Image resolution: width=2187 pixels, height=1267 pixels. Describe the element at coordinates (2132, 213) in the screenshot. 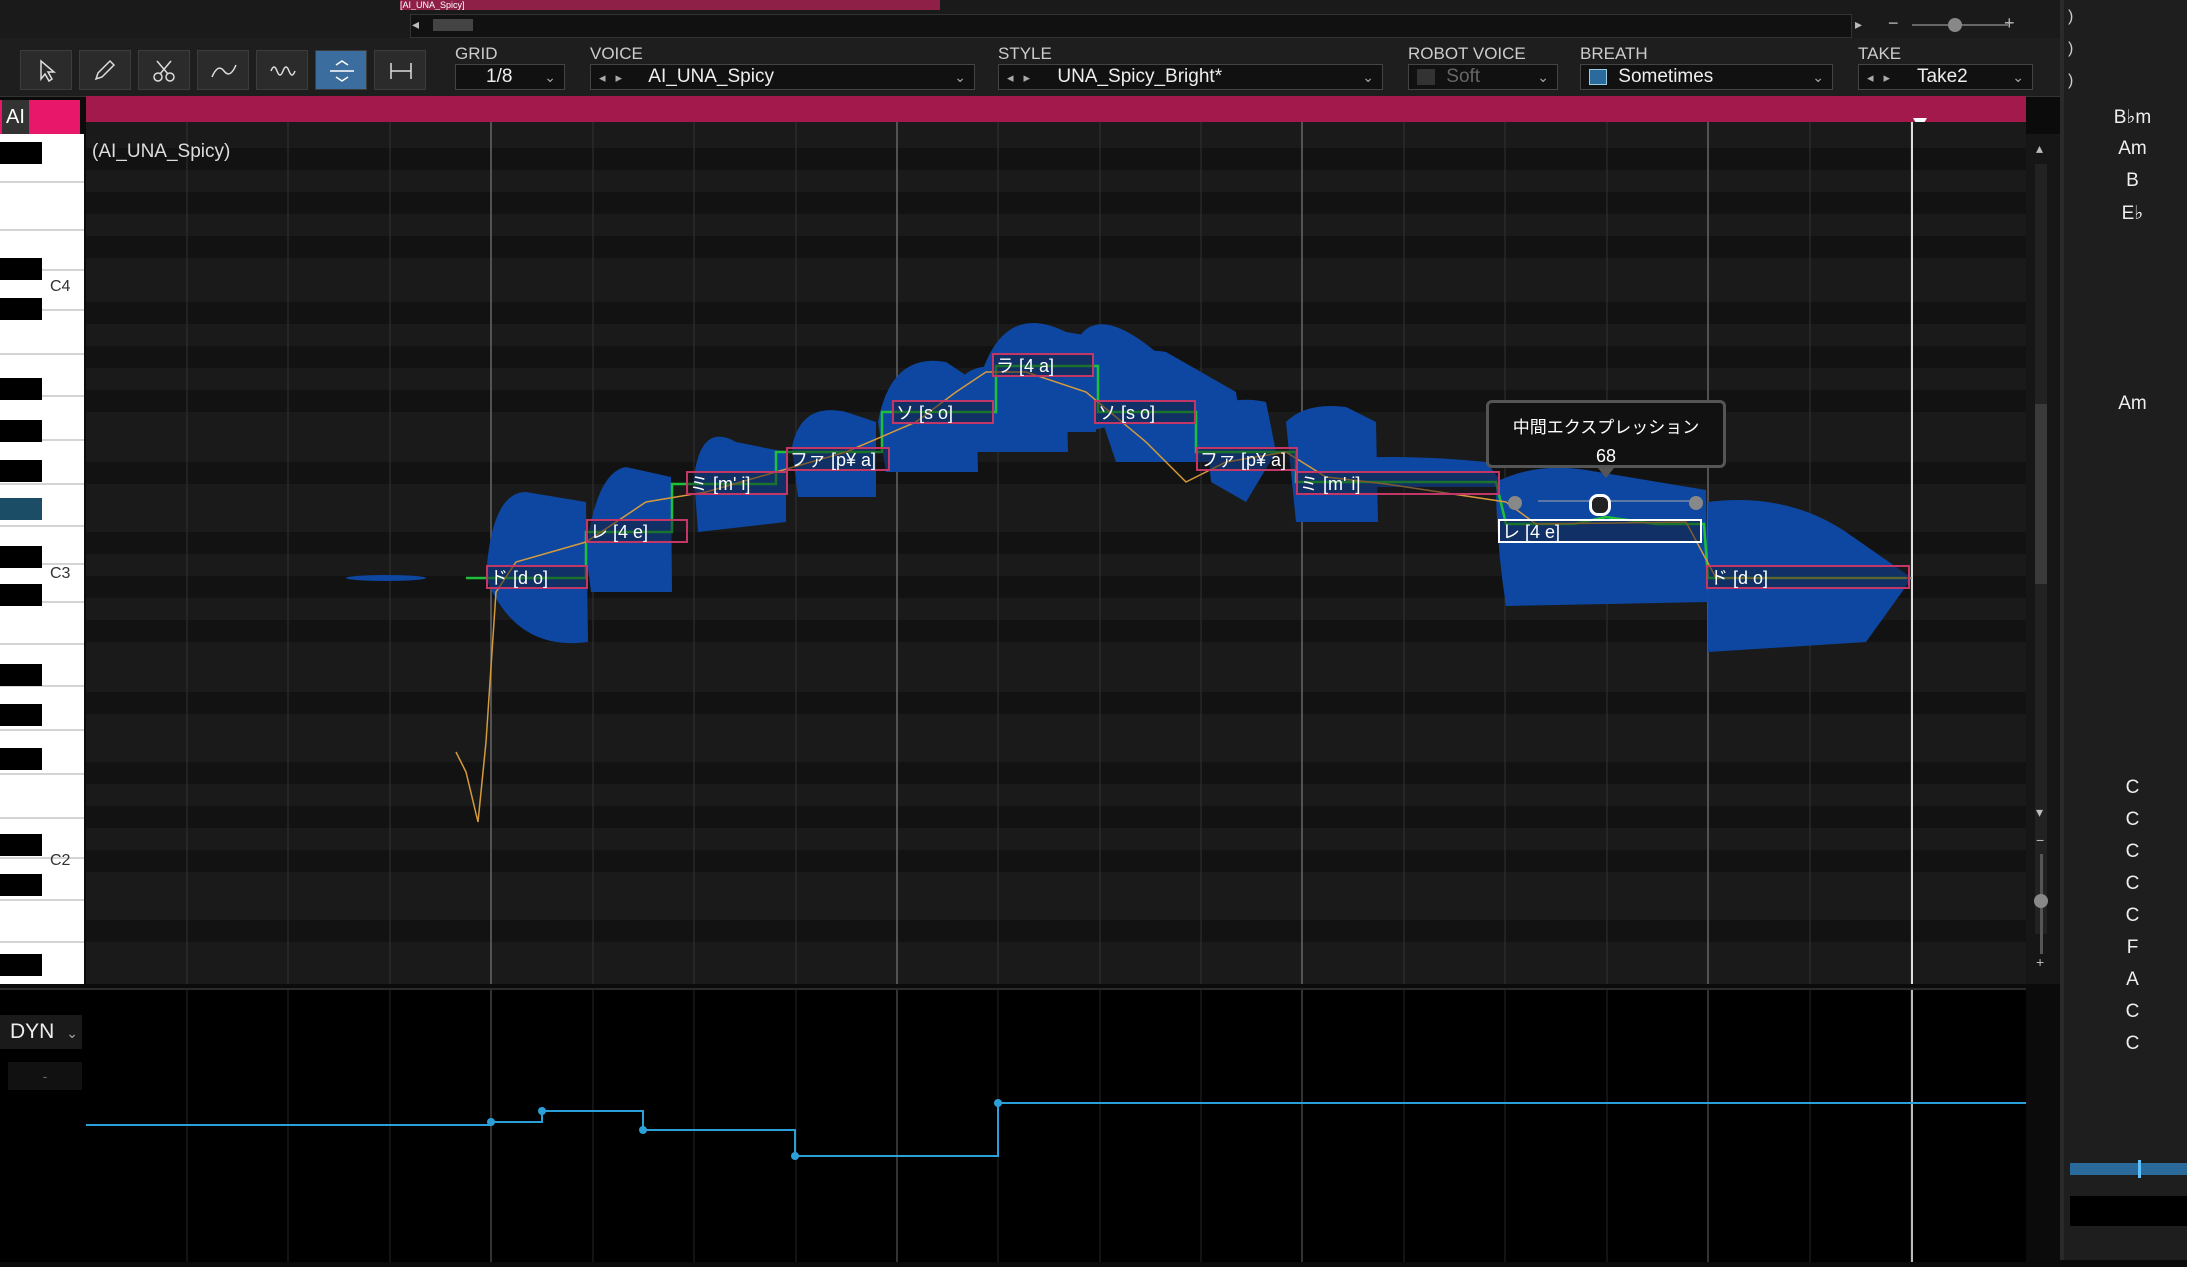

I see `chord-label: E♭` at that location.